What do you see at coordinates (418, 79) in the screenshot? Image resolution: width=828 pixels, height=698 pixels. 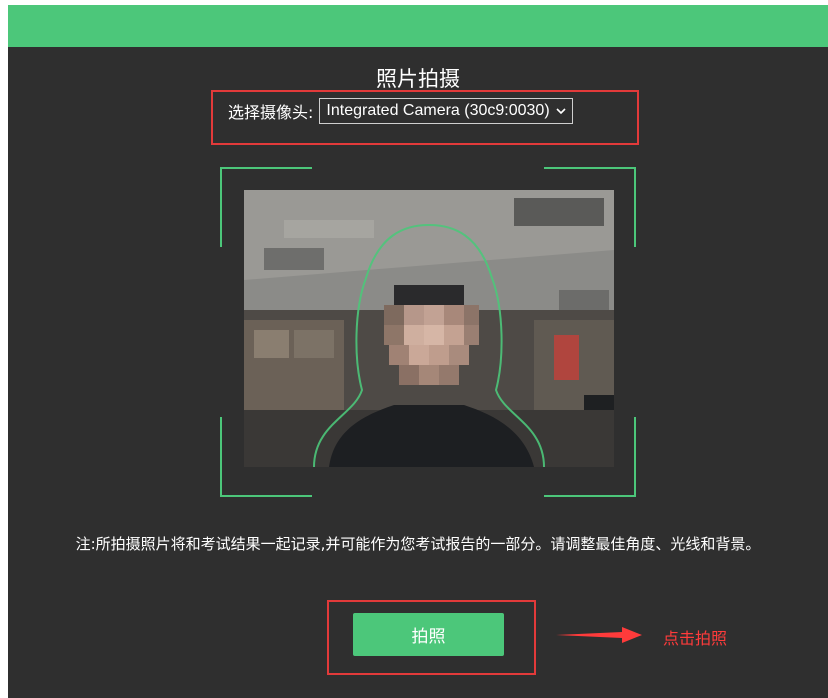 I see `page-title: 照片拍摄` at bounding box center [418, 79].